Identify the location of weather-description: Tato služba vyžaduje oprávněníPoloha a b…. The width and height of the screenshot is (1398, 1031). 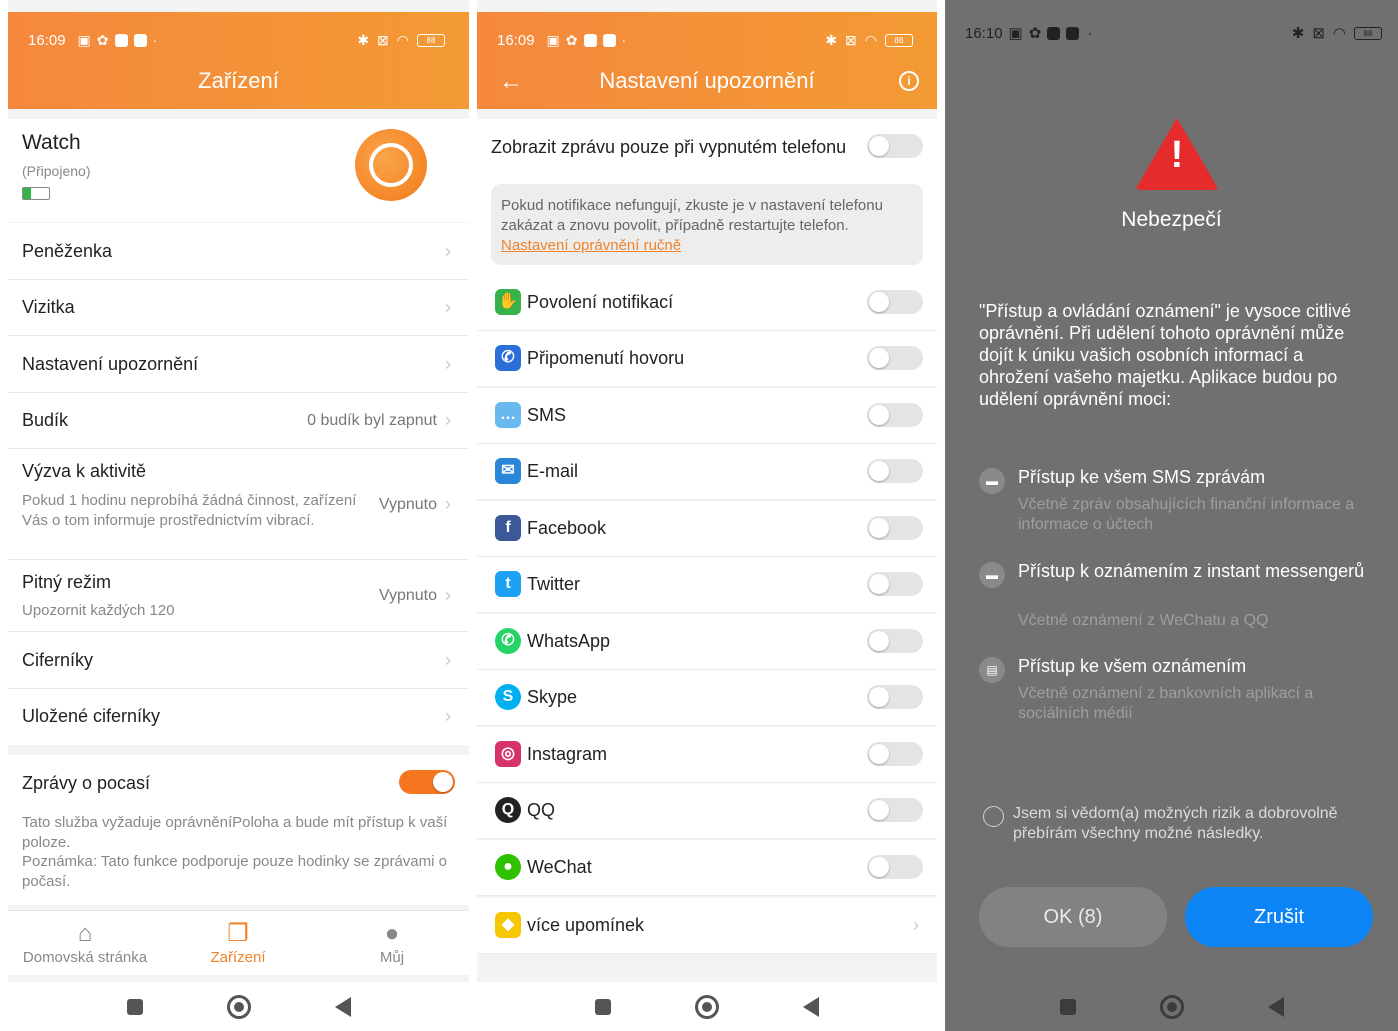
(235, 832).